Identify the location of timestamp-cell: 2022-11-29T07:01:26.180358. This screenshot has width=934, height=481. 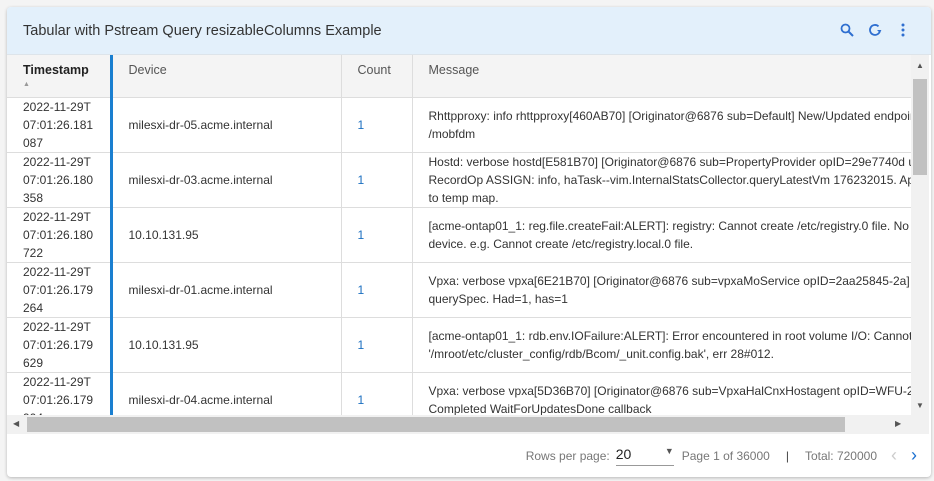
(60, 180).